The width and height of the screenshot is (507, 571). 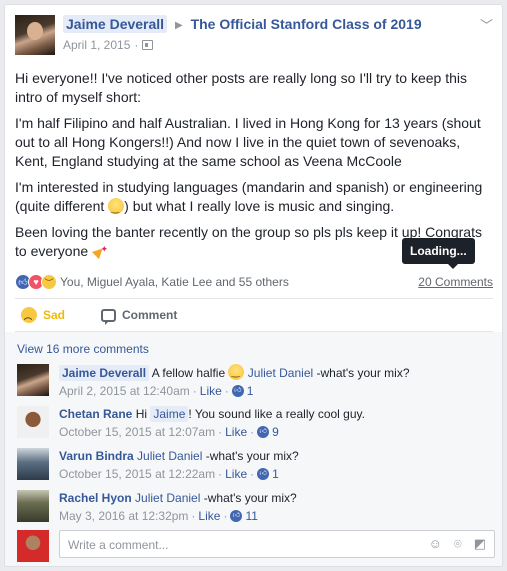 I want to click on comment-timestamp: April 2, 2015 at 12:40am, so click(x=124, y=391).